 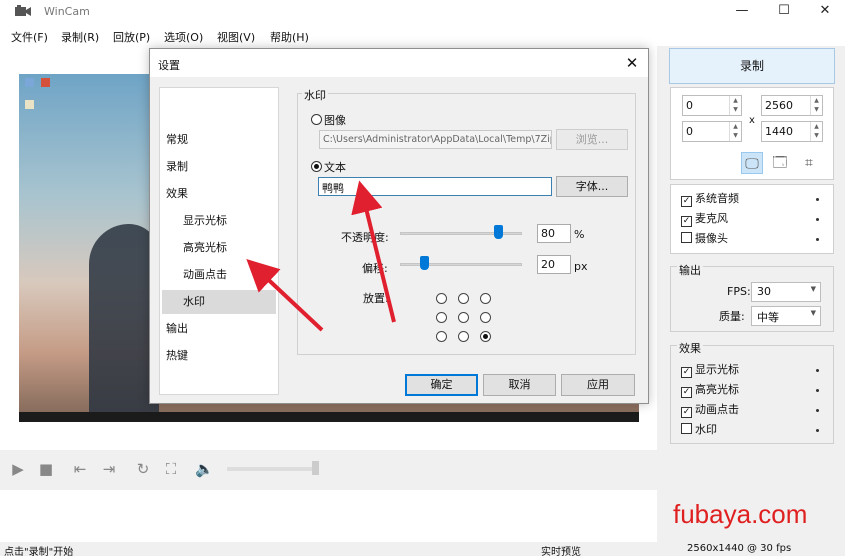 What do you see at coordinates (80, 37) in the screenshot?
I see `menu-record: 录制(R)` at bounding box center [80, 37].